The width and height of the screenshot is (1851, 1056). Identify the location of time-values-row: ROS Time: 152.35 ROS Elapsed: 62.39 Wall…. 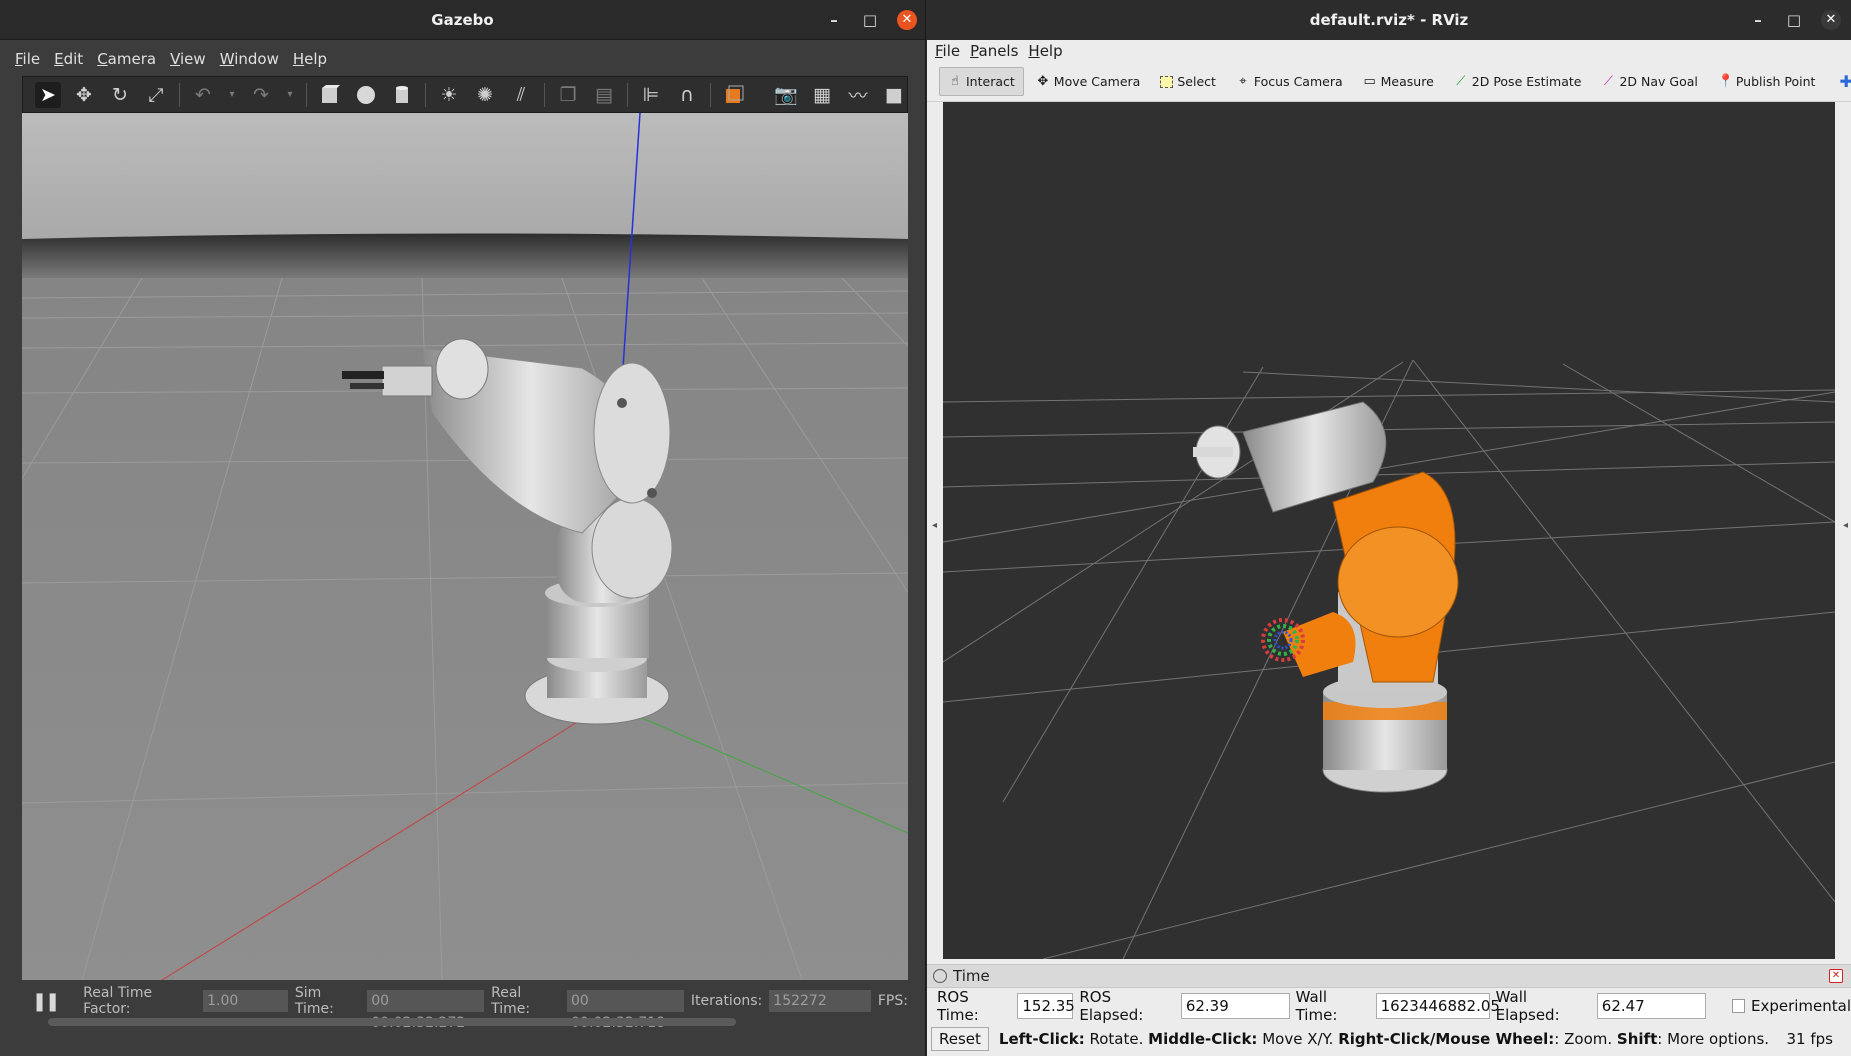
(1389, 1006).